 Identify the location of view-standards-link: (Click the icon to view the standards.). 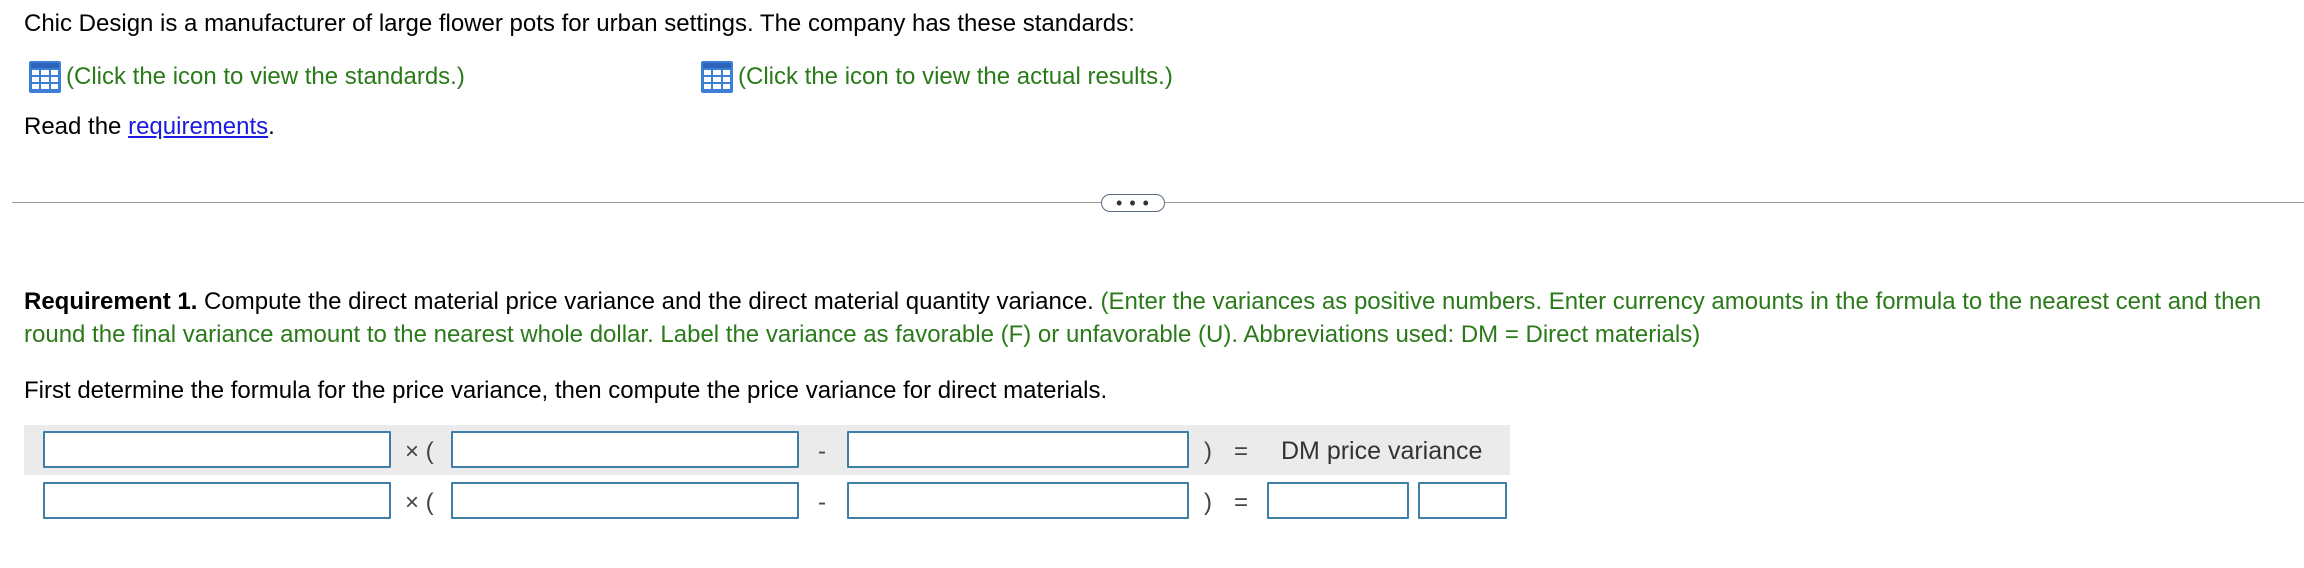
(246, 77).